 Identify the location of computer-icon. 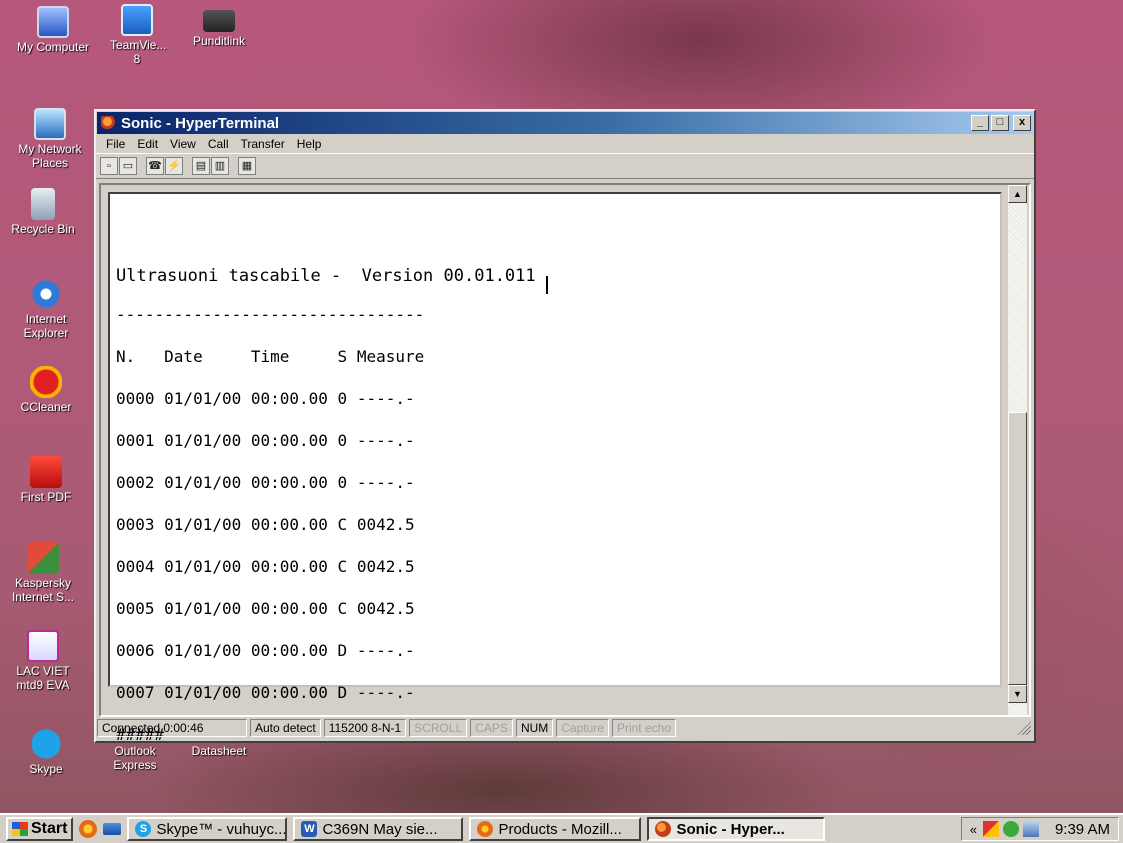
(53, 22).